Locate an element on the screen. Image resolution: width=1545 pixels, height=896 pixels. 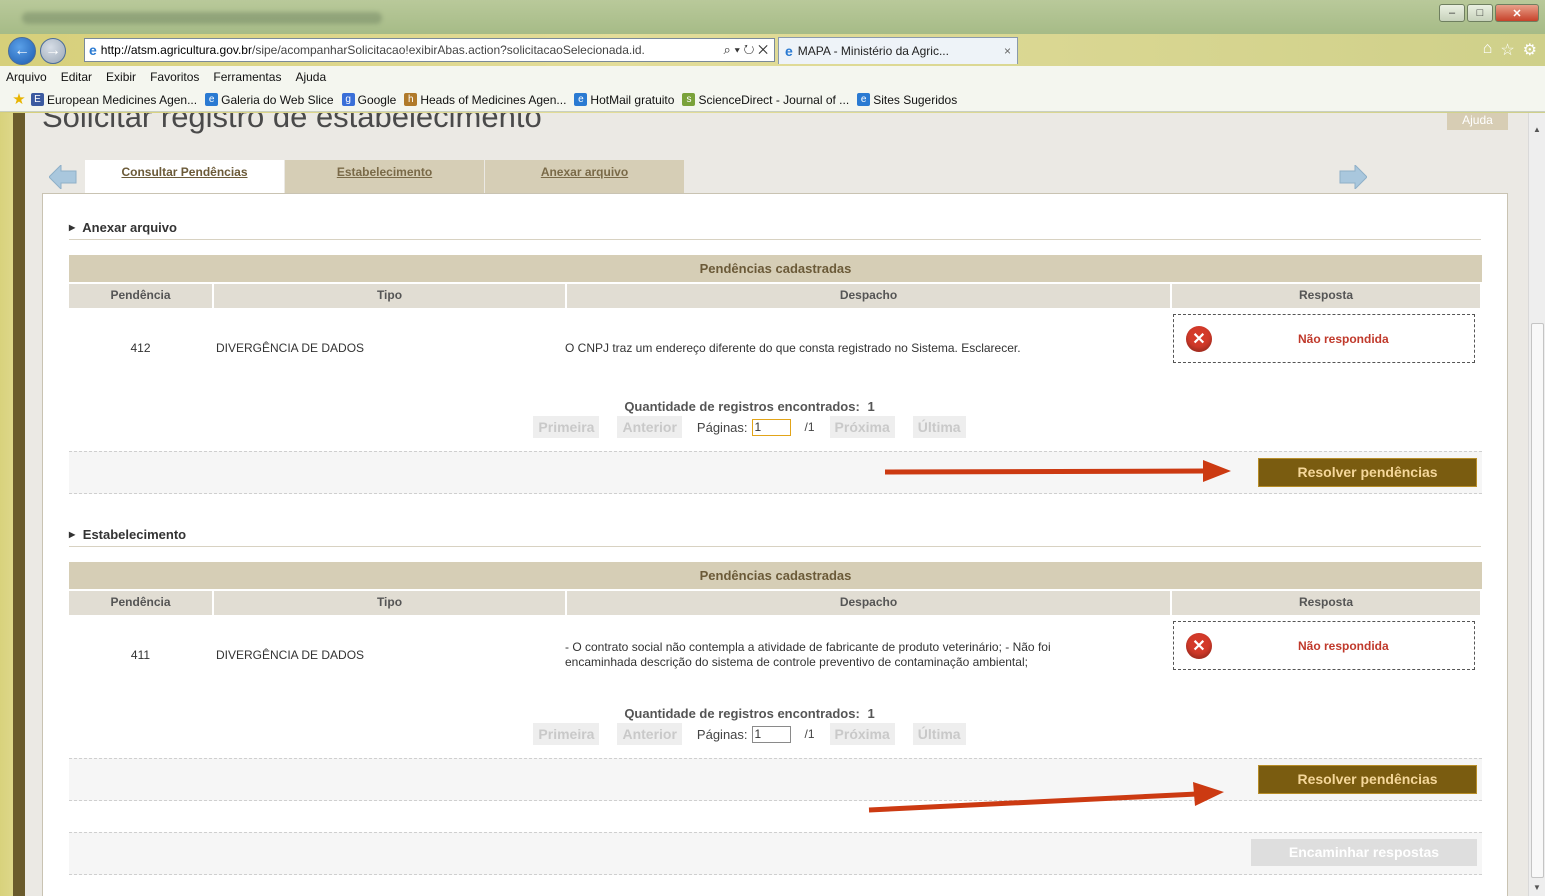
menu-item-ferramentas: Ferramentas is located at coordinates (248, 77).